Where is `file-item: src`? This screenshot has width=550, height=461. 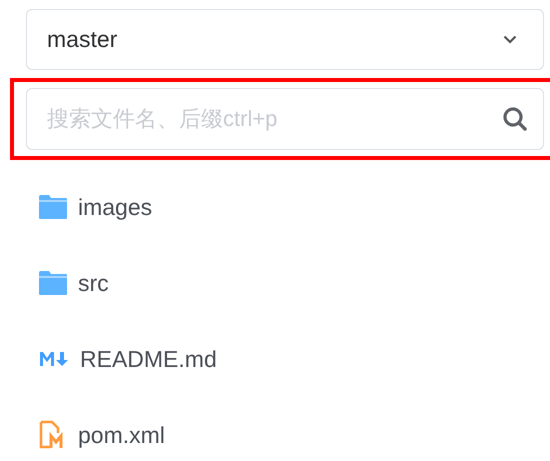 file-item: src is located at coordinates (294, 283).